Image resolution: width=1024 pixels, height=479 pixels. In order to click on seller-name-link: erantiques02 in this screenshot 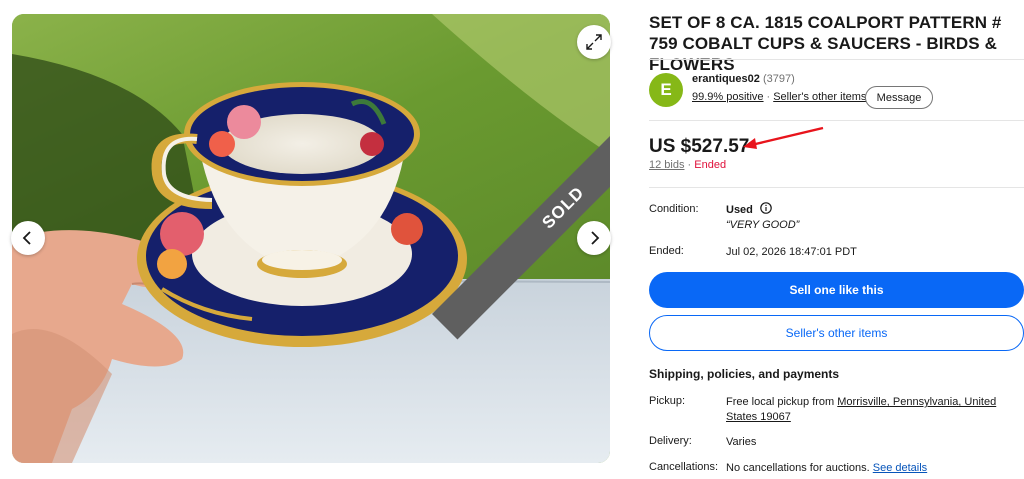, I will do `click(726, 79)`.